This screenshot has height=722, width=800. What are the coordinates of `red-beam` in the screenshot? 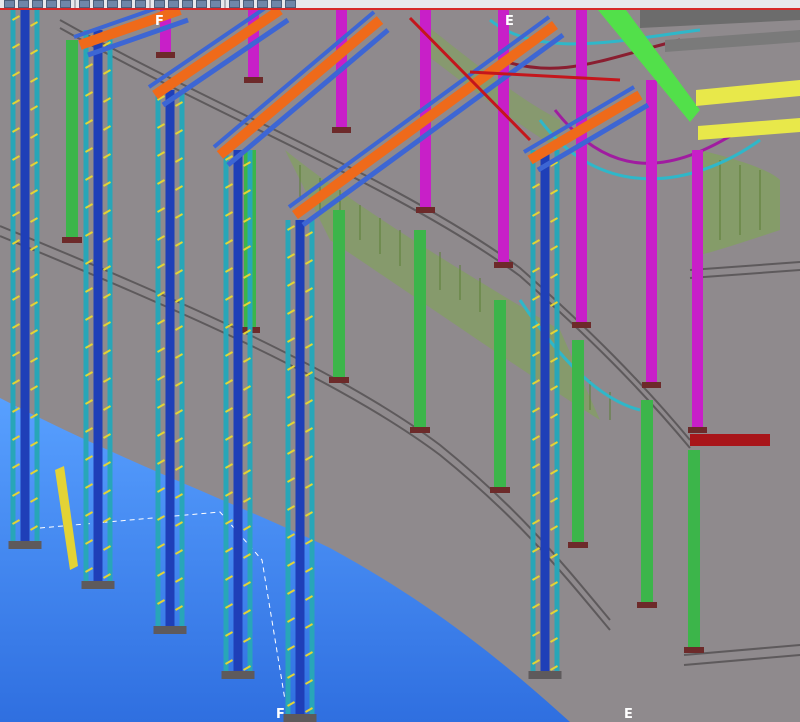 It's located at (730, 440).